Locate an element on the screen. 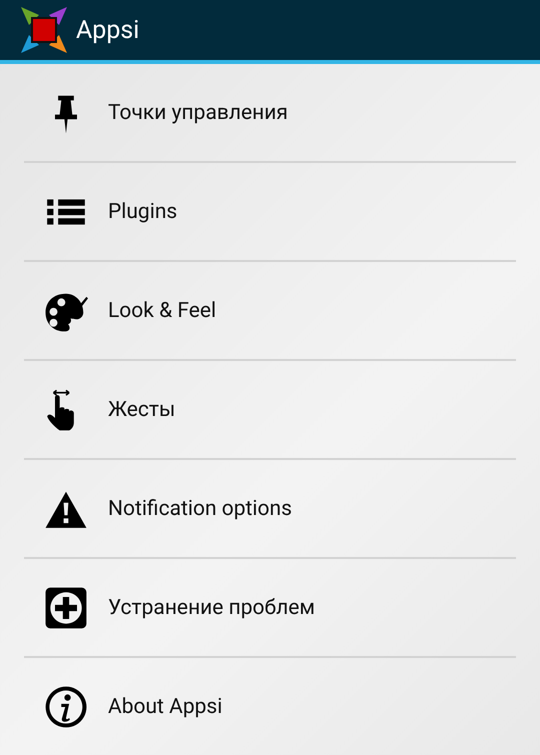 The image size is (540, 755). menu-item: Устранение проблем is located at coordinates (212, 608).